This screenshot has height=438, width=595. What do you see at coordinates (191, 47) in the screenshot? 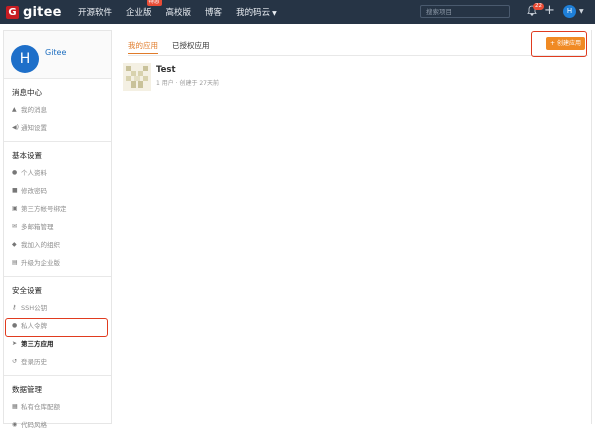
I see `tab-authorized-apps: 已授权应用` at bounding box center [191, 47].